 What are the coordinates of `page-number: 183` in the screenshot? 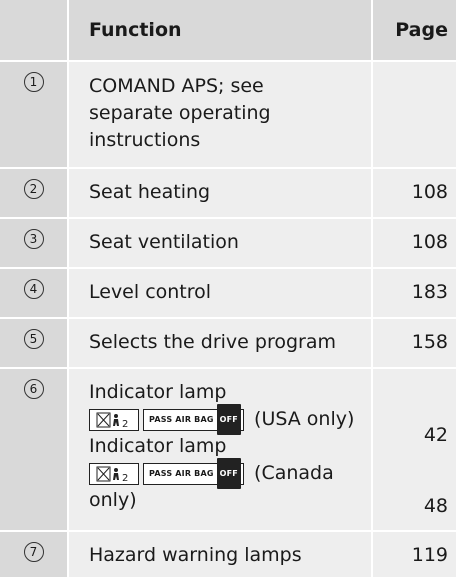 It's located at (429, 292).